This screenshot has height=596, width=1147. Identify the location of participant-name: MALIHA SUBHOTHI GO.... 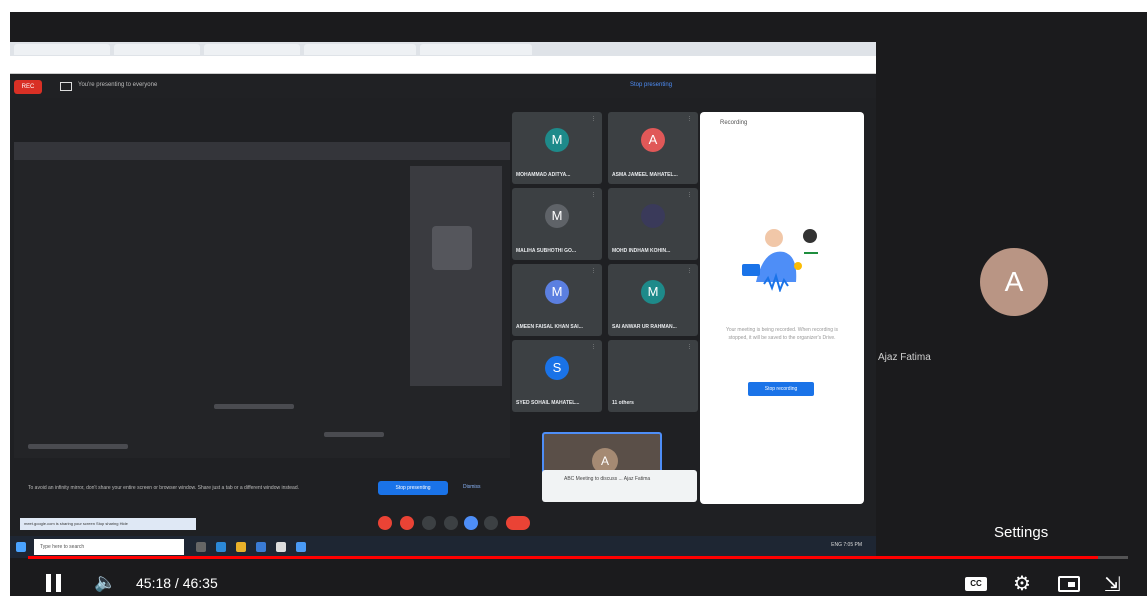
(546, 251).